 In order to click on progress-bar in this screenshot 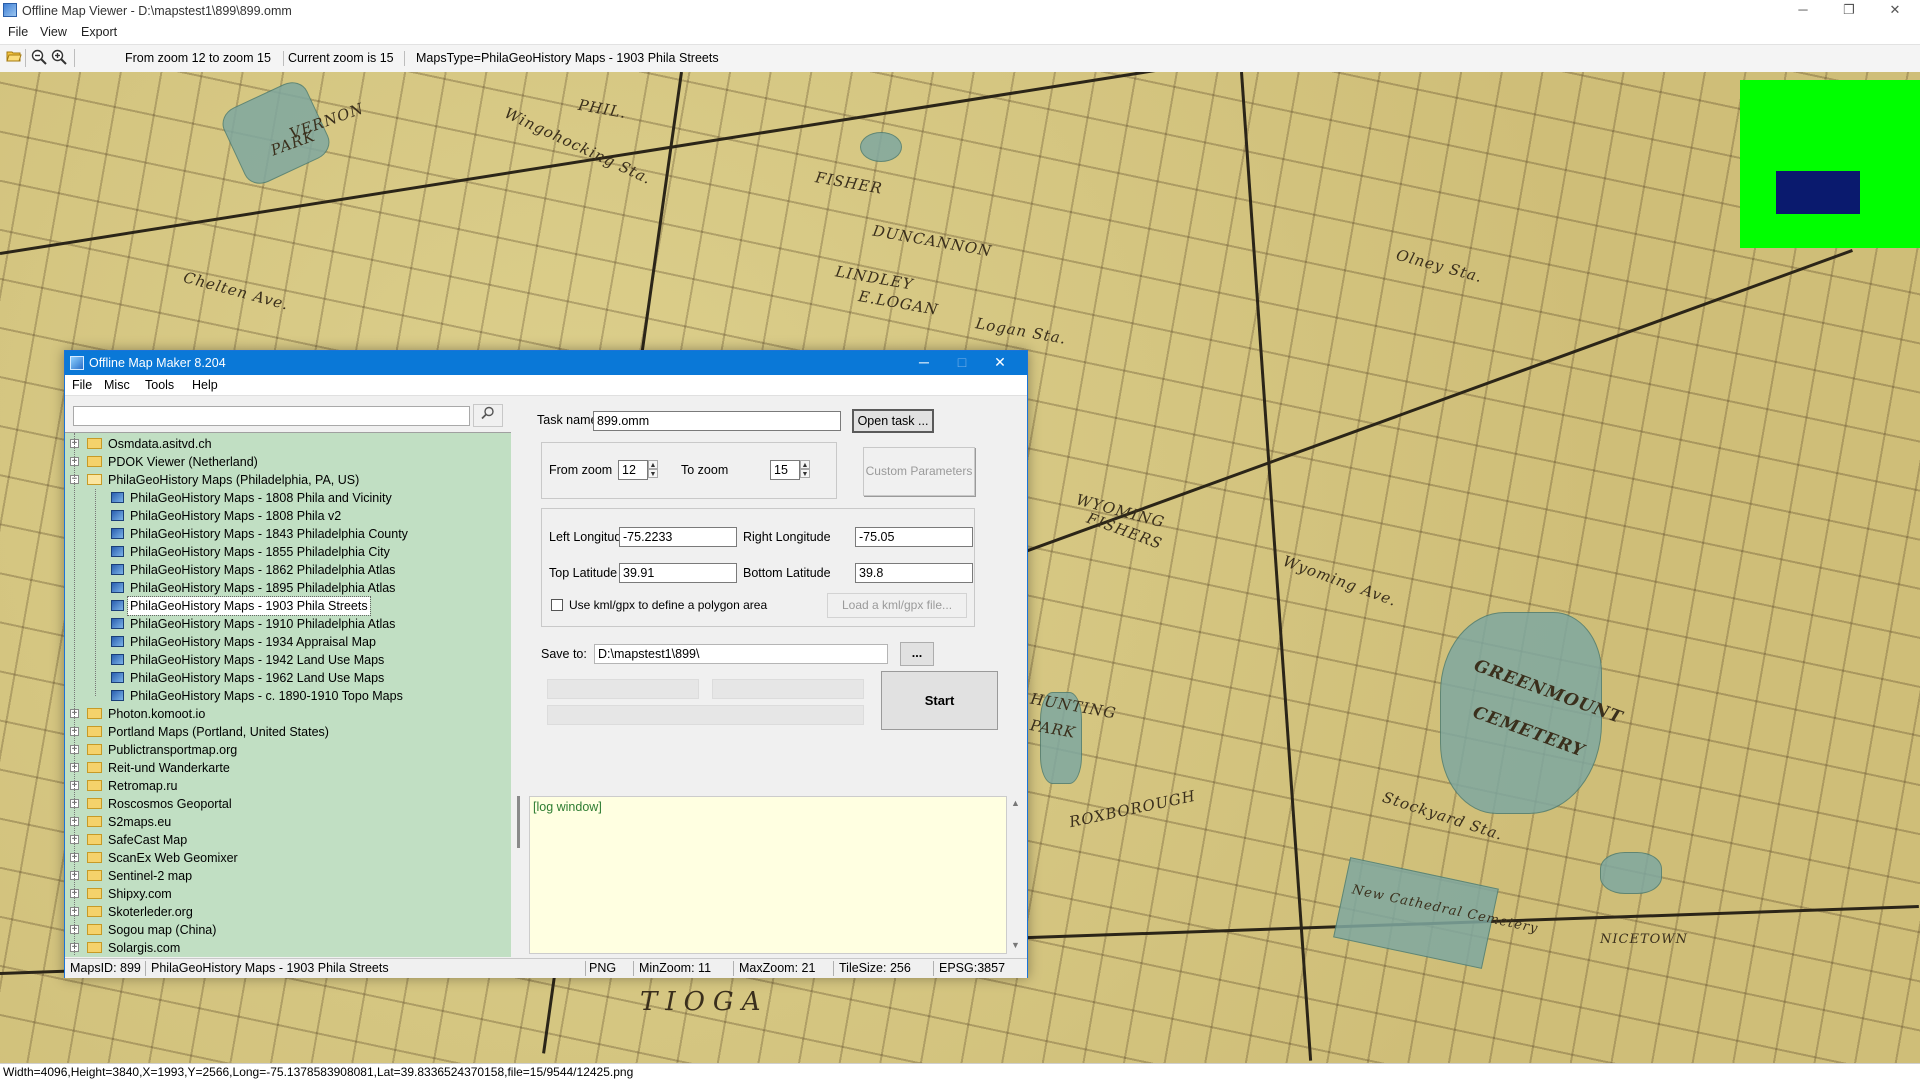, I will do `click(788, 689)`.